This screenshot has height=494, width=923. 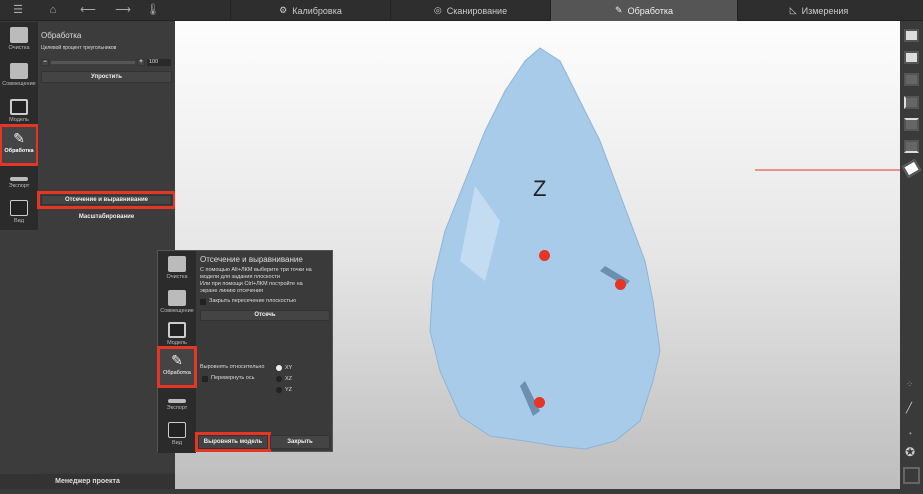 I want to click on triangle-slider, so click(x=93, y=62).